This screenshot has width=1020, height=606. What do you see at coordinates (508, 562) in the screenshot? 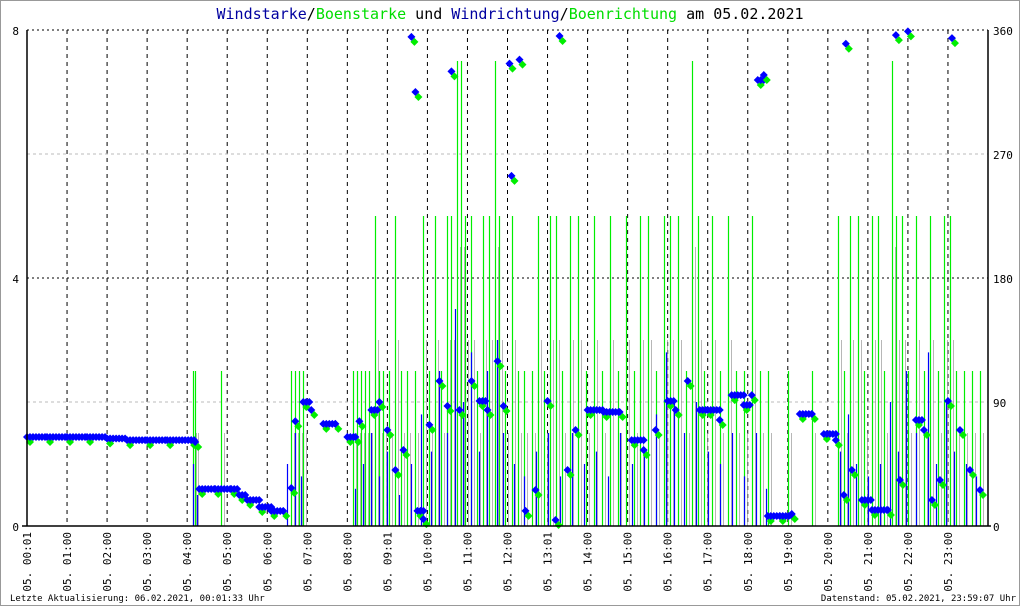
I see `x-tick-label: 05. 12:00` at bounding box center [508, 562].